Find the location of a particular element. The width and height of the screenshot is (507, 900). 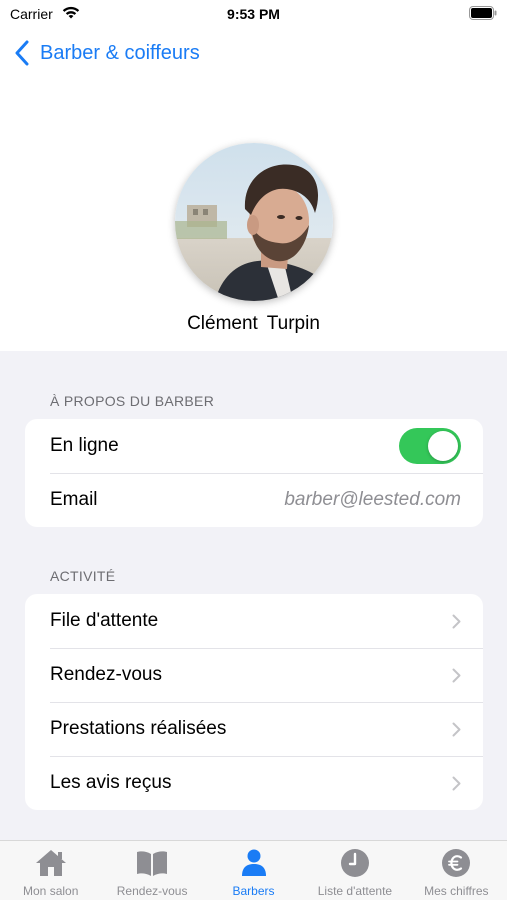

email-row: Email barber@leested.com is located at coordinates (254, 500).